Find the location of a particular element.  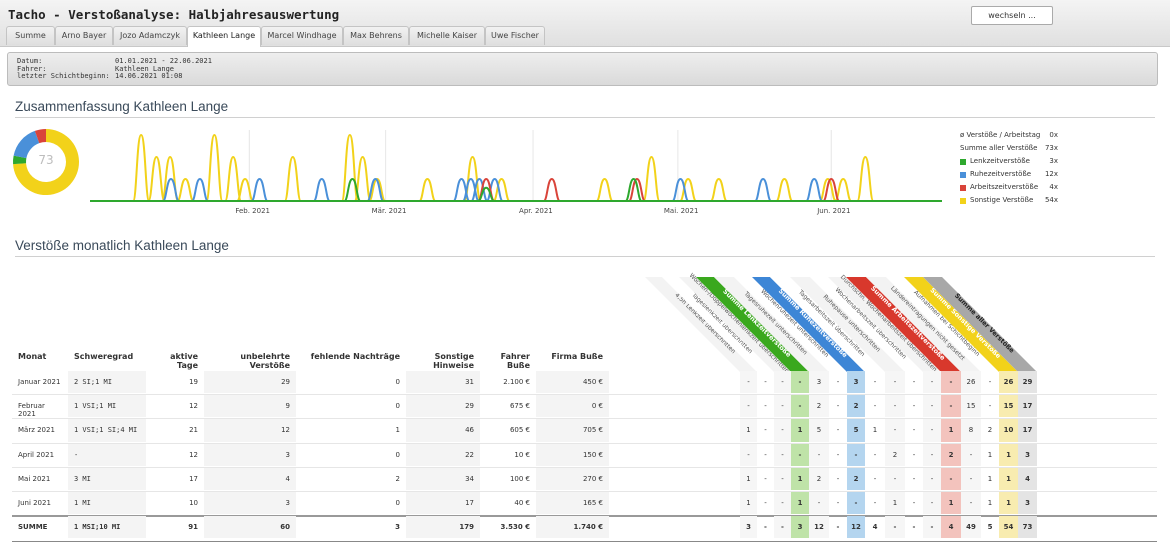

legend-label: Summe aller Verstöße is located at coordinates (999, 148).